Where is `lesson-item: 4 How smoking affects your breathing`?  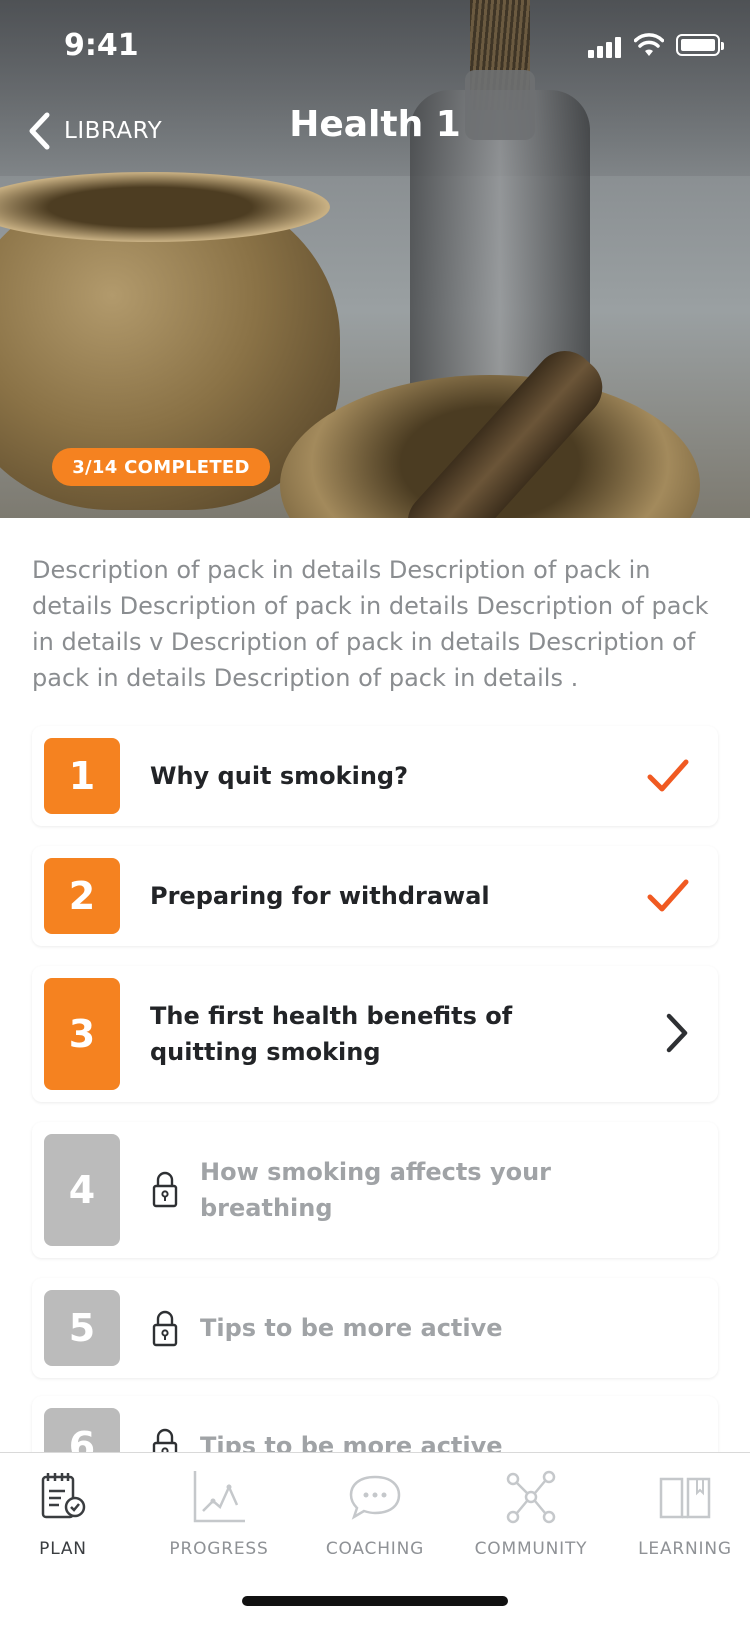 lesson-item: 4 How smoking affects your breathing is located at coordinates (375, 1190).